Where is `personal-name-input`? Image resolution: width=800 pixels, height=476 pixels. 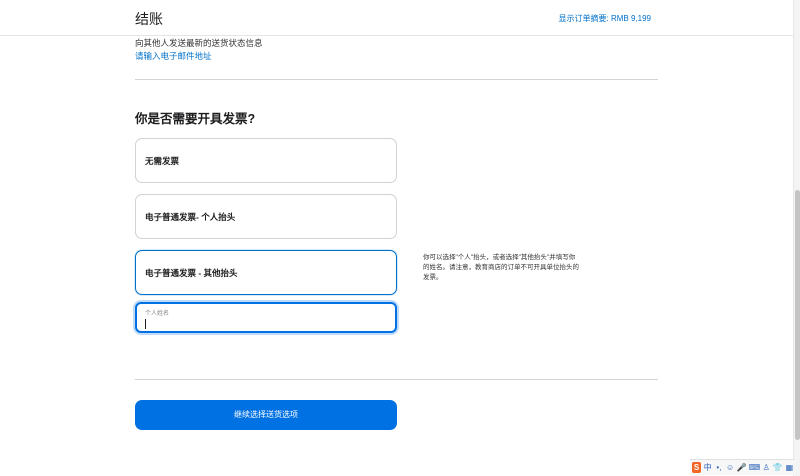 personal-name-input is located at coordinates (265, 323).